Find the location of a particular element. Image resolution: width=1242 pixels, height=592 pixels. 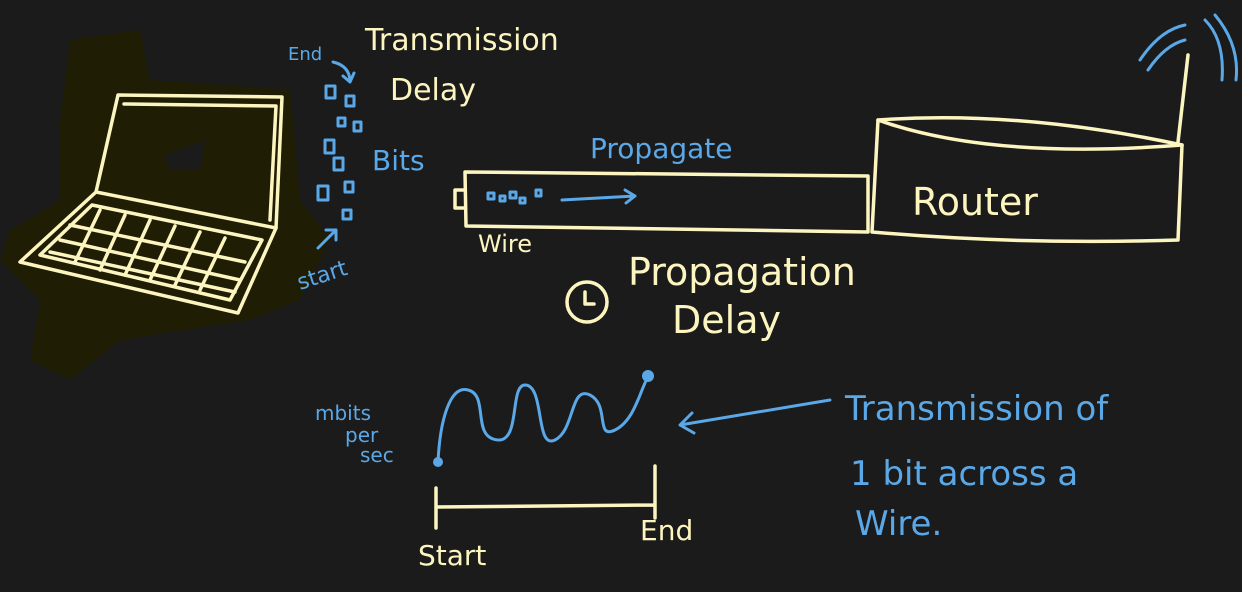

clock-hands-icon is located at coordinates (589, 298).